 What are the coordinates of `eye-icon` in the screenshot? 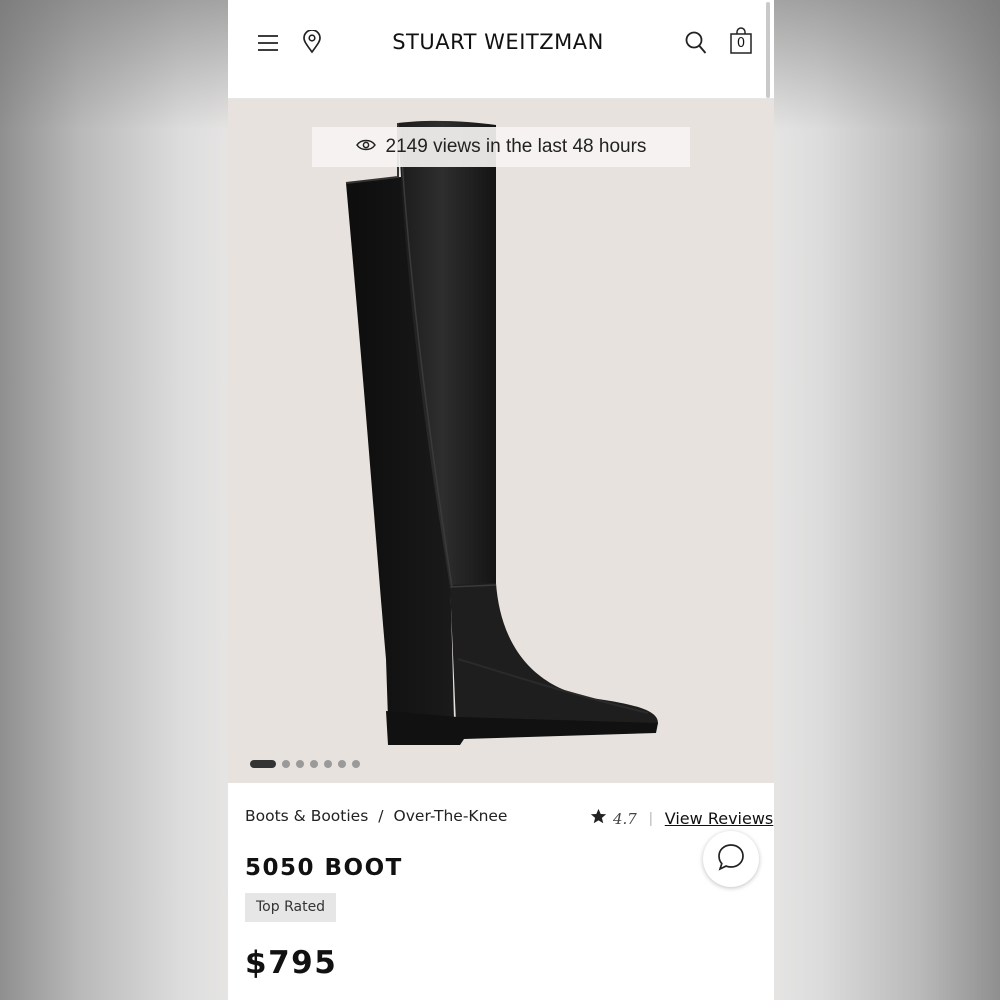 It's located at (365, 147).